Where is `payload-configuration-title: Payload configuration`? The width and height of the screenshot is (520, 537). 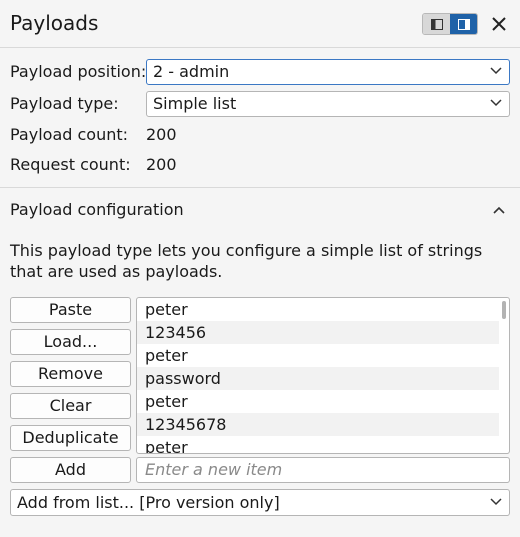
payload-configuration-title: Payload configuration is located at coordinates (97, 209).